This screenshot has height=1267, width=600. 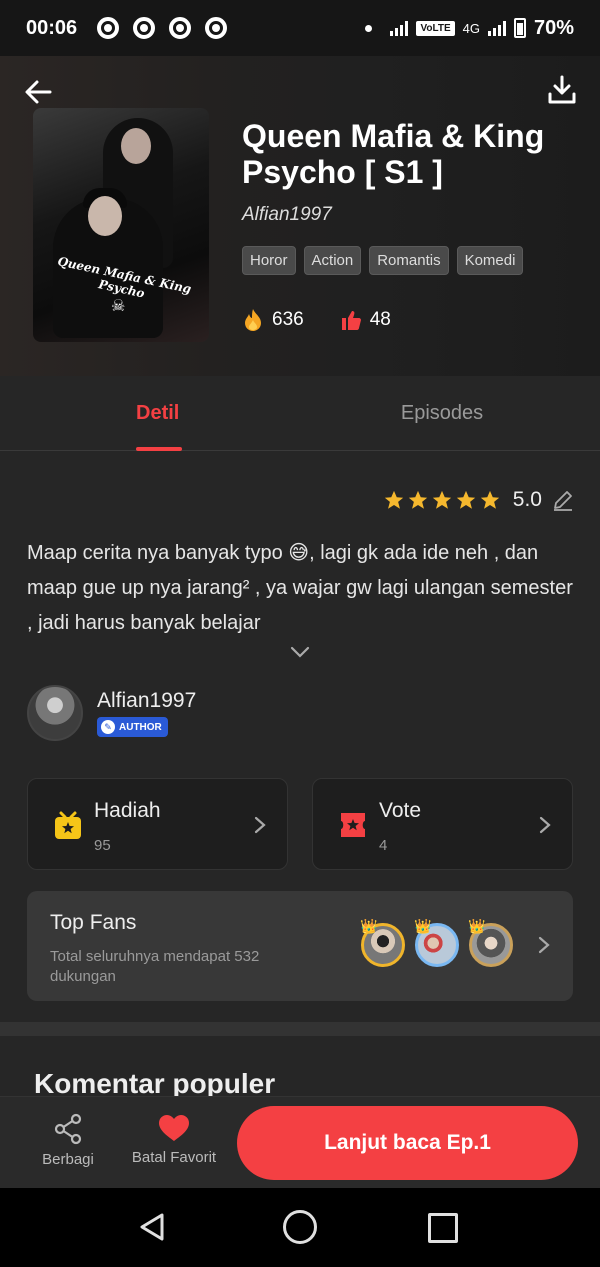 What do you see at coordinates (127, 810) in the screenshot?
I see `gift-label: Hadiah` at bounding box center [127, 810].